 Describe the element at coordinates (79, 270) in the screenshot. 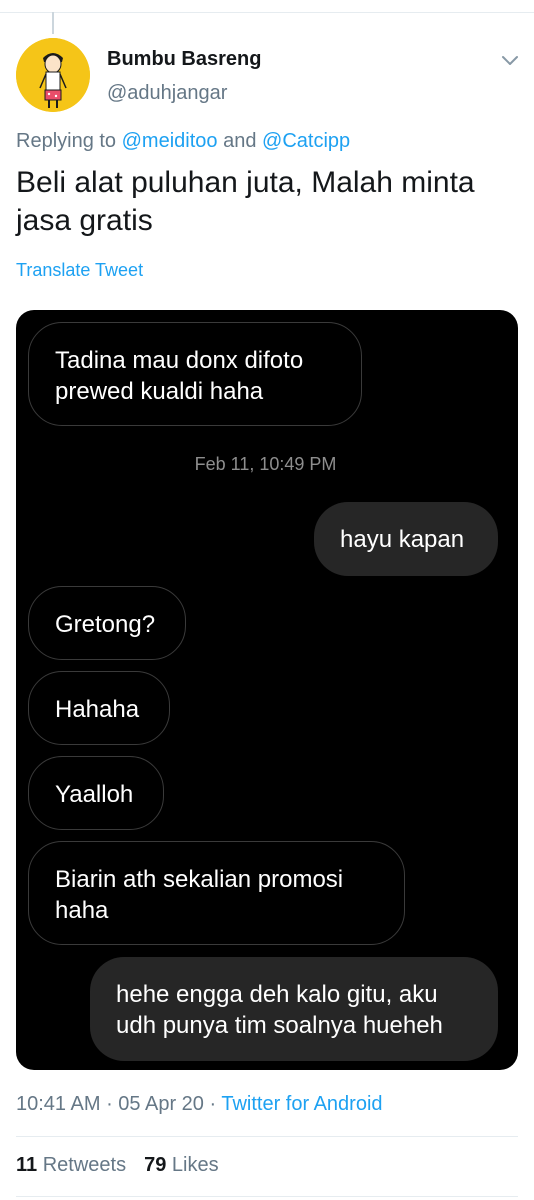

I see `translate-tweet-link: Translate Tweet` at that location.